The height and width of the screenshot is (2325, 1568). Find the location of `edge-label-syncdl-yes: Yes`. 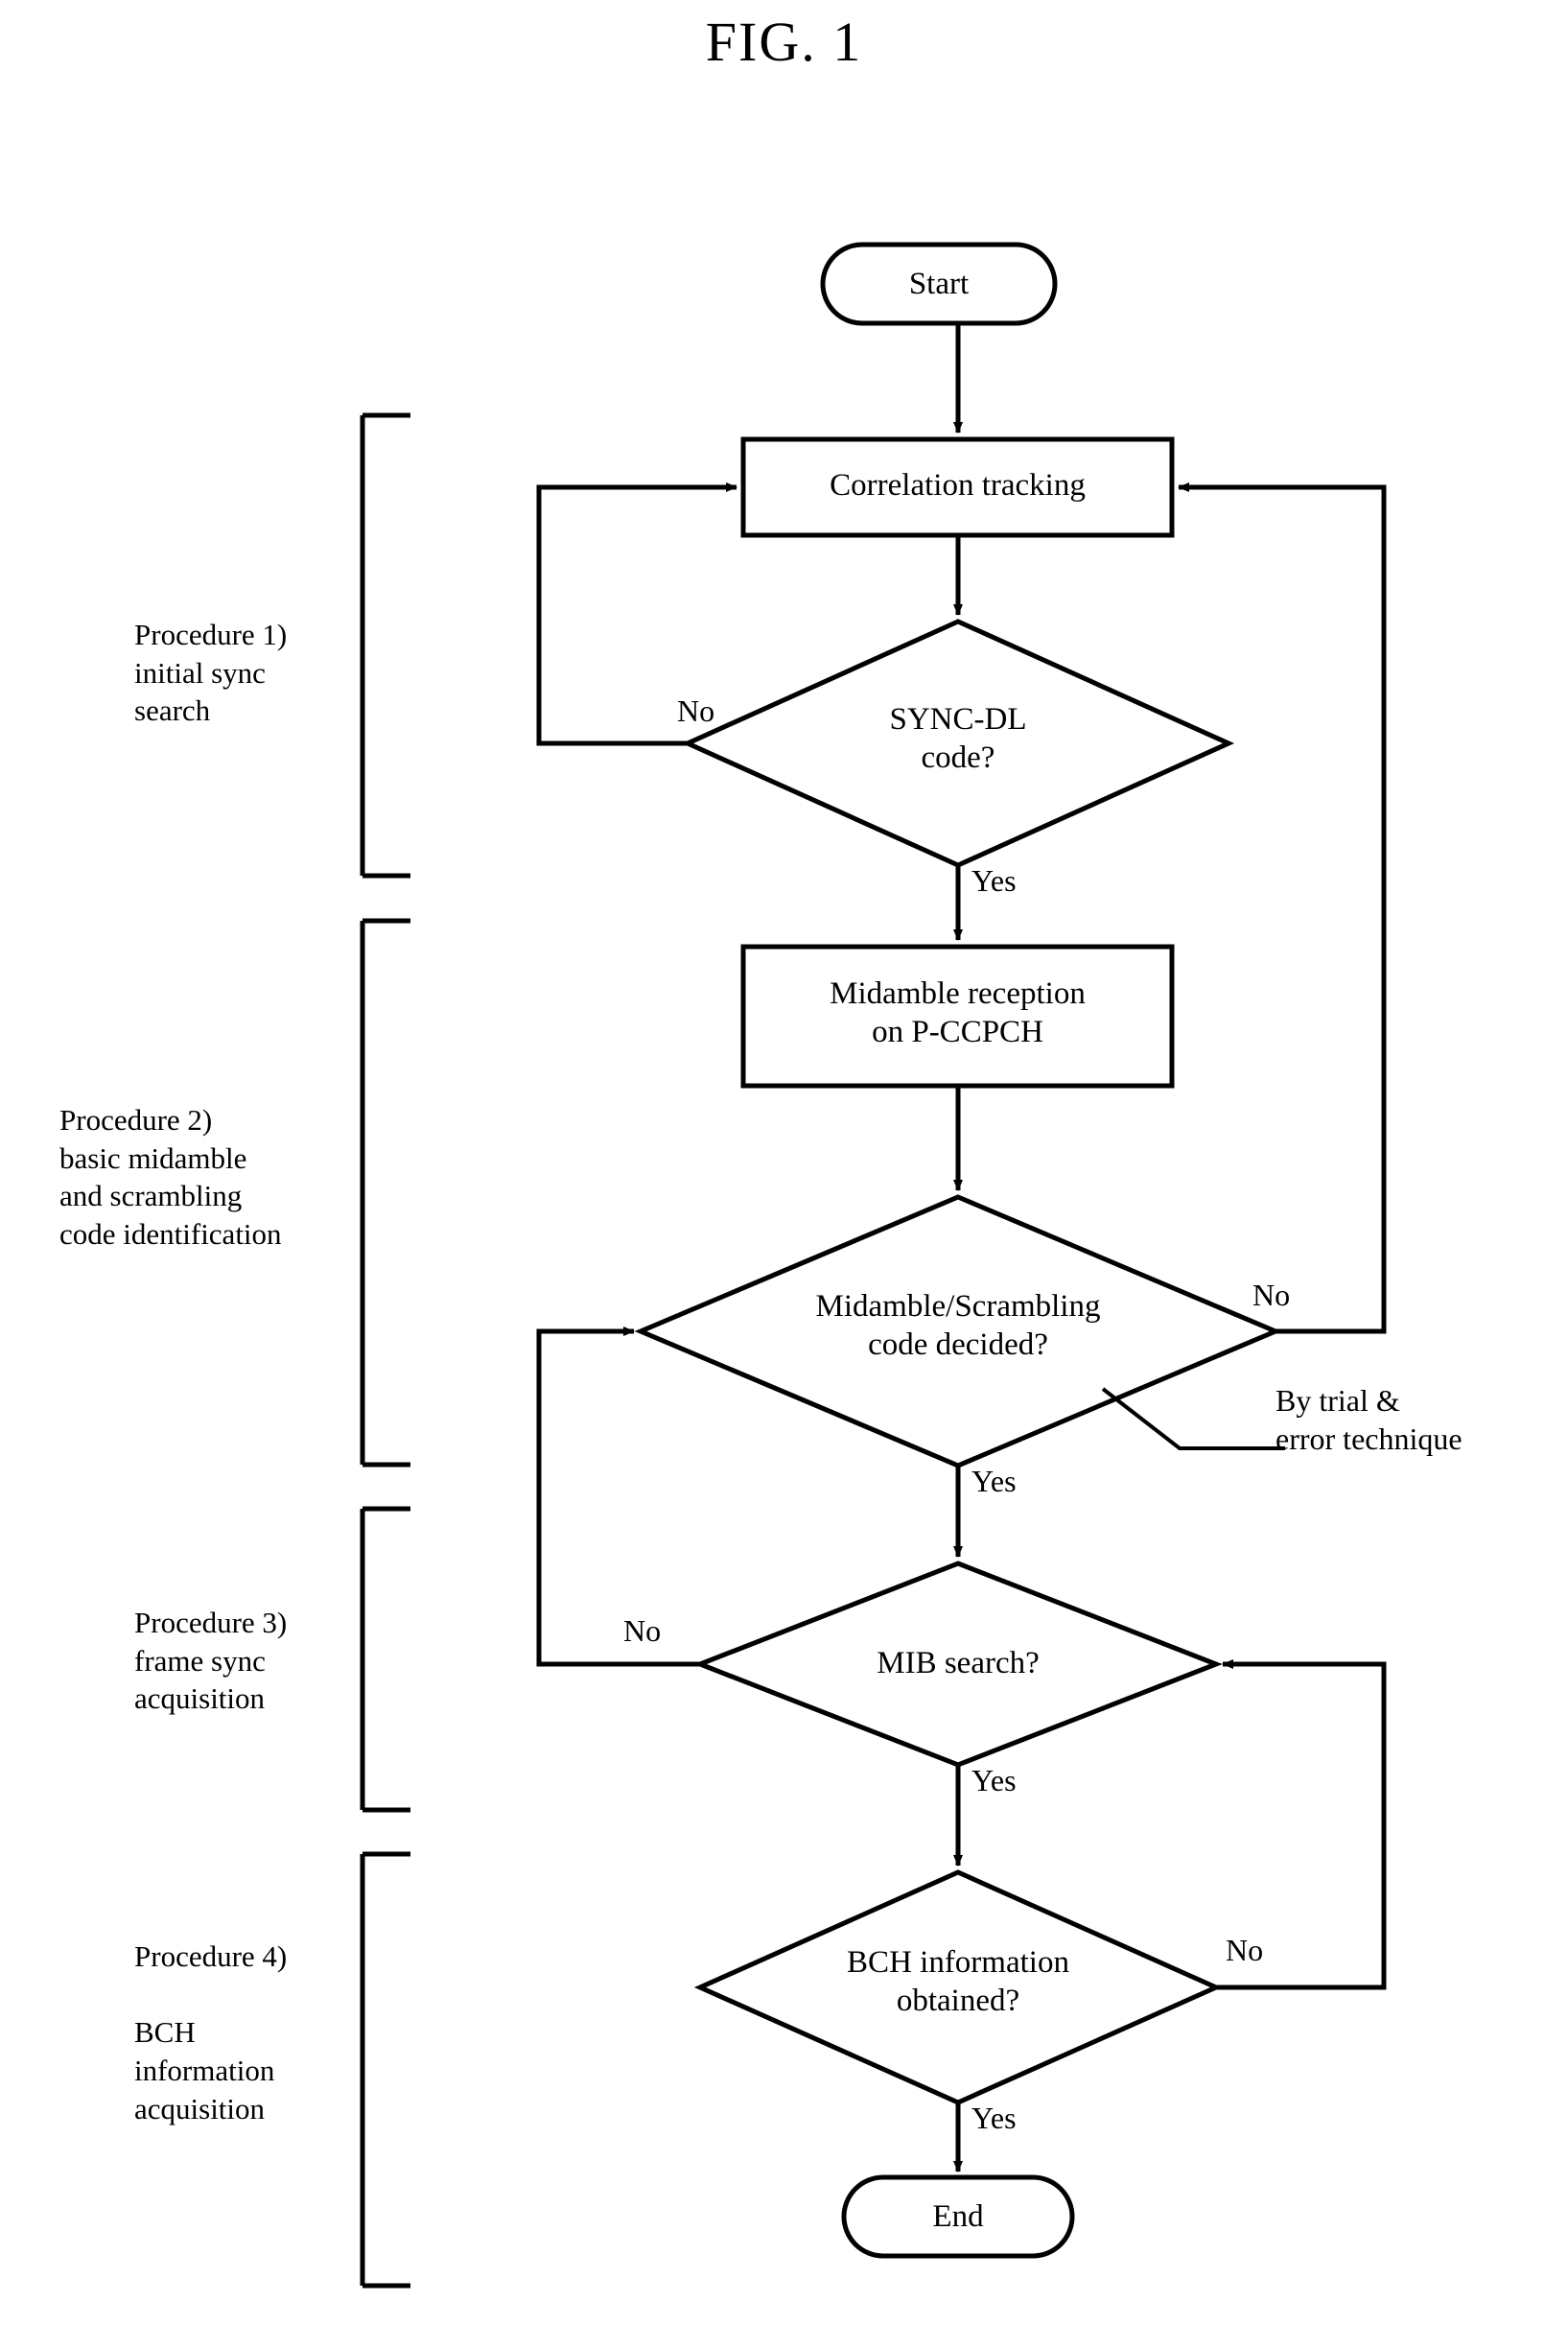

edge-label-syncdl-yes: Yes is located at coordinates (994, 880).